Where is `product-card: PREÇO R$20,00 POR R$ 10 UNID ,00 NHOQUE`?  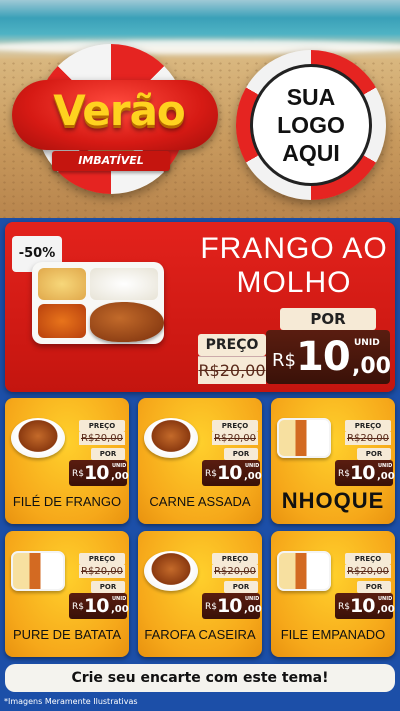
product-card: PREÇO R$20,00 POR R$ 10 UNID ,00 NHOQUE is located at coordinates (333, 461).